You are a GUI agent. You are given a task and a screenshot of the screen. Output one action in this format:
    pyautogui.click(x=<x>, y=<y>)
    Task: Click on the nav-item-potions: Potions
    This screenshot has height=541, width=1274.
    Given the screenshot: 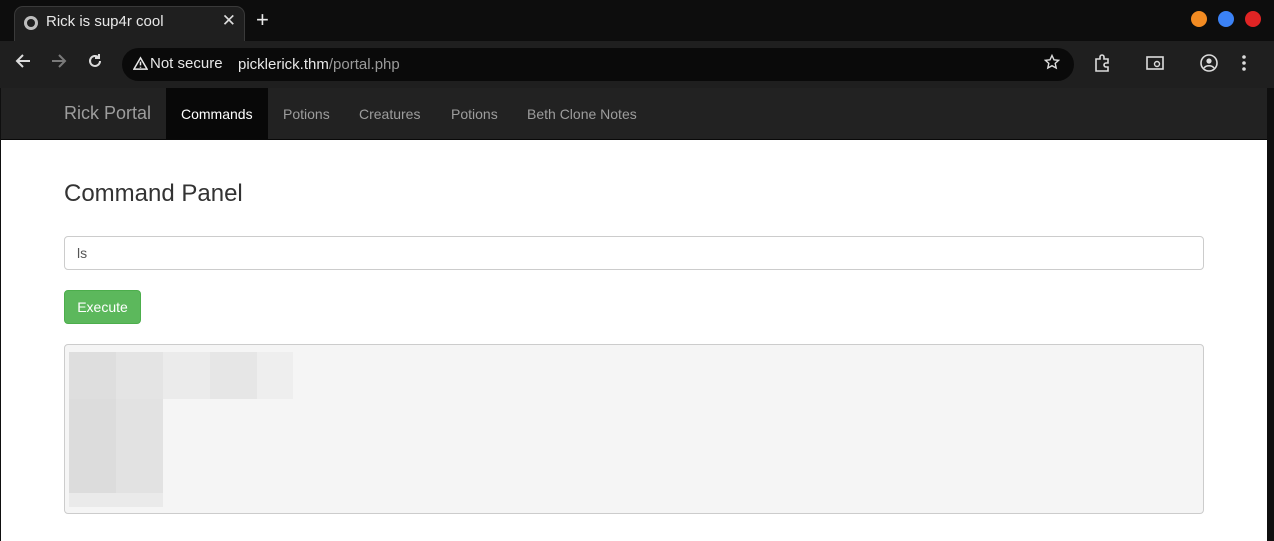 What is the action you would take?
    pyautogui.click(x=306, y=113)
    